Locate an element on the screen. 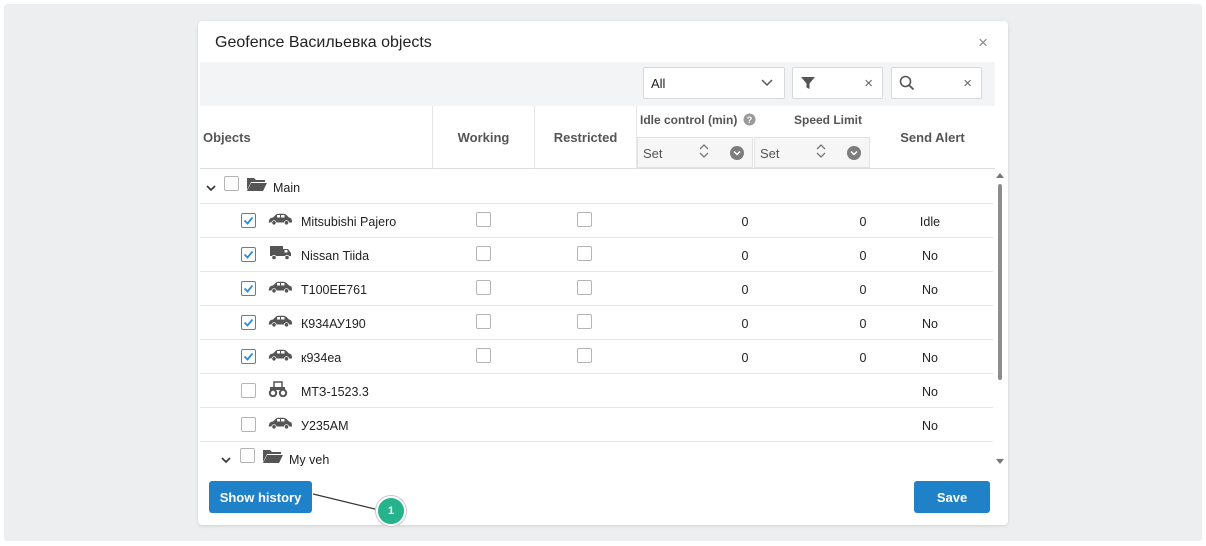  table-row: к934еа 0 0 No is located at coordinates (596, 357).